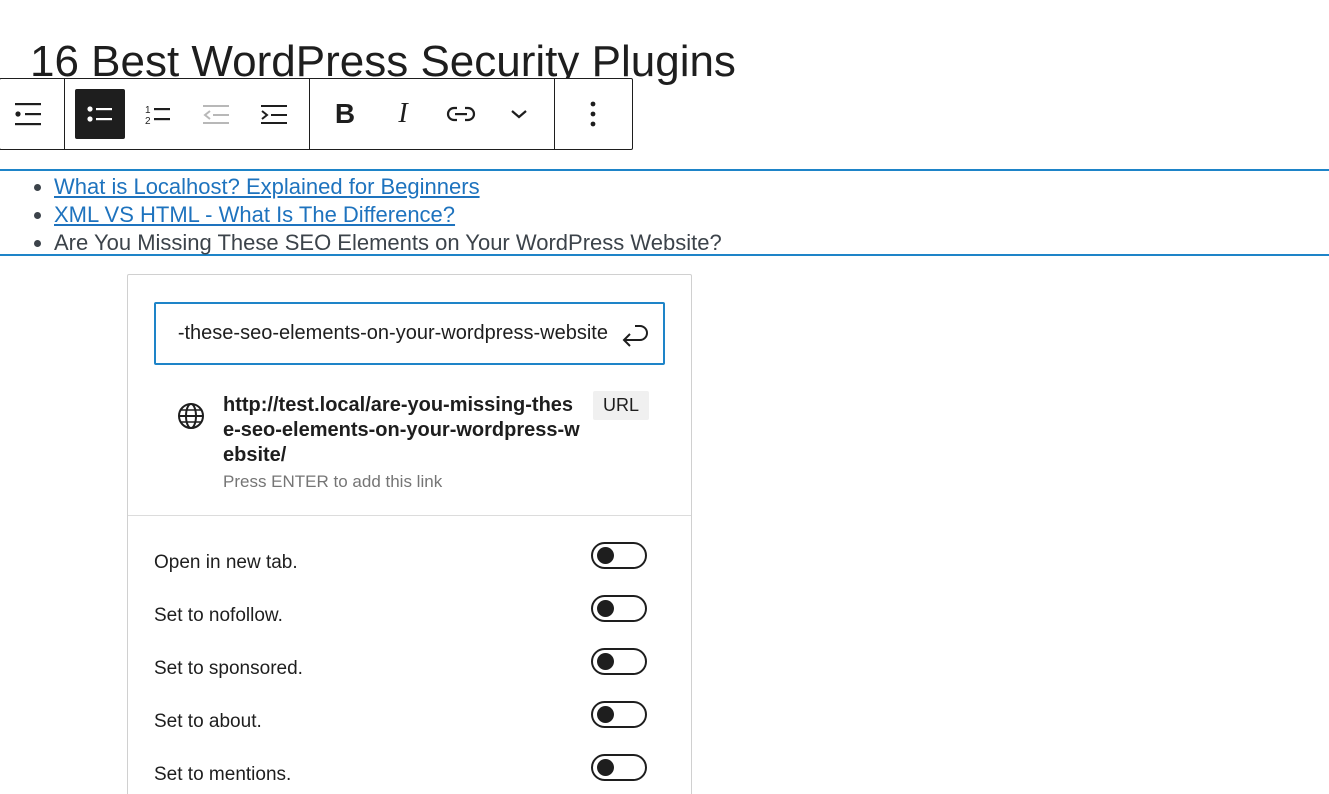 This screenshot has height=794, width=1329. What do you see at coordinates (191, 416) in the screenshot?
I see `globe-icon` at bounding box center [191, 416].